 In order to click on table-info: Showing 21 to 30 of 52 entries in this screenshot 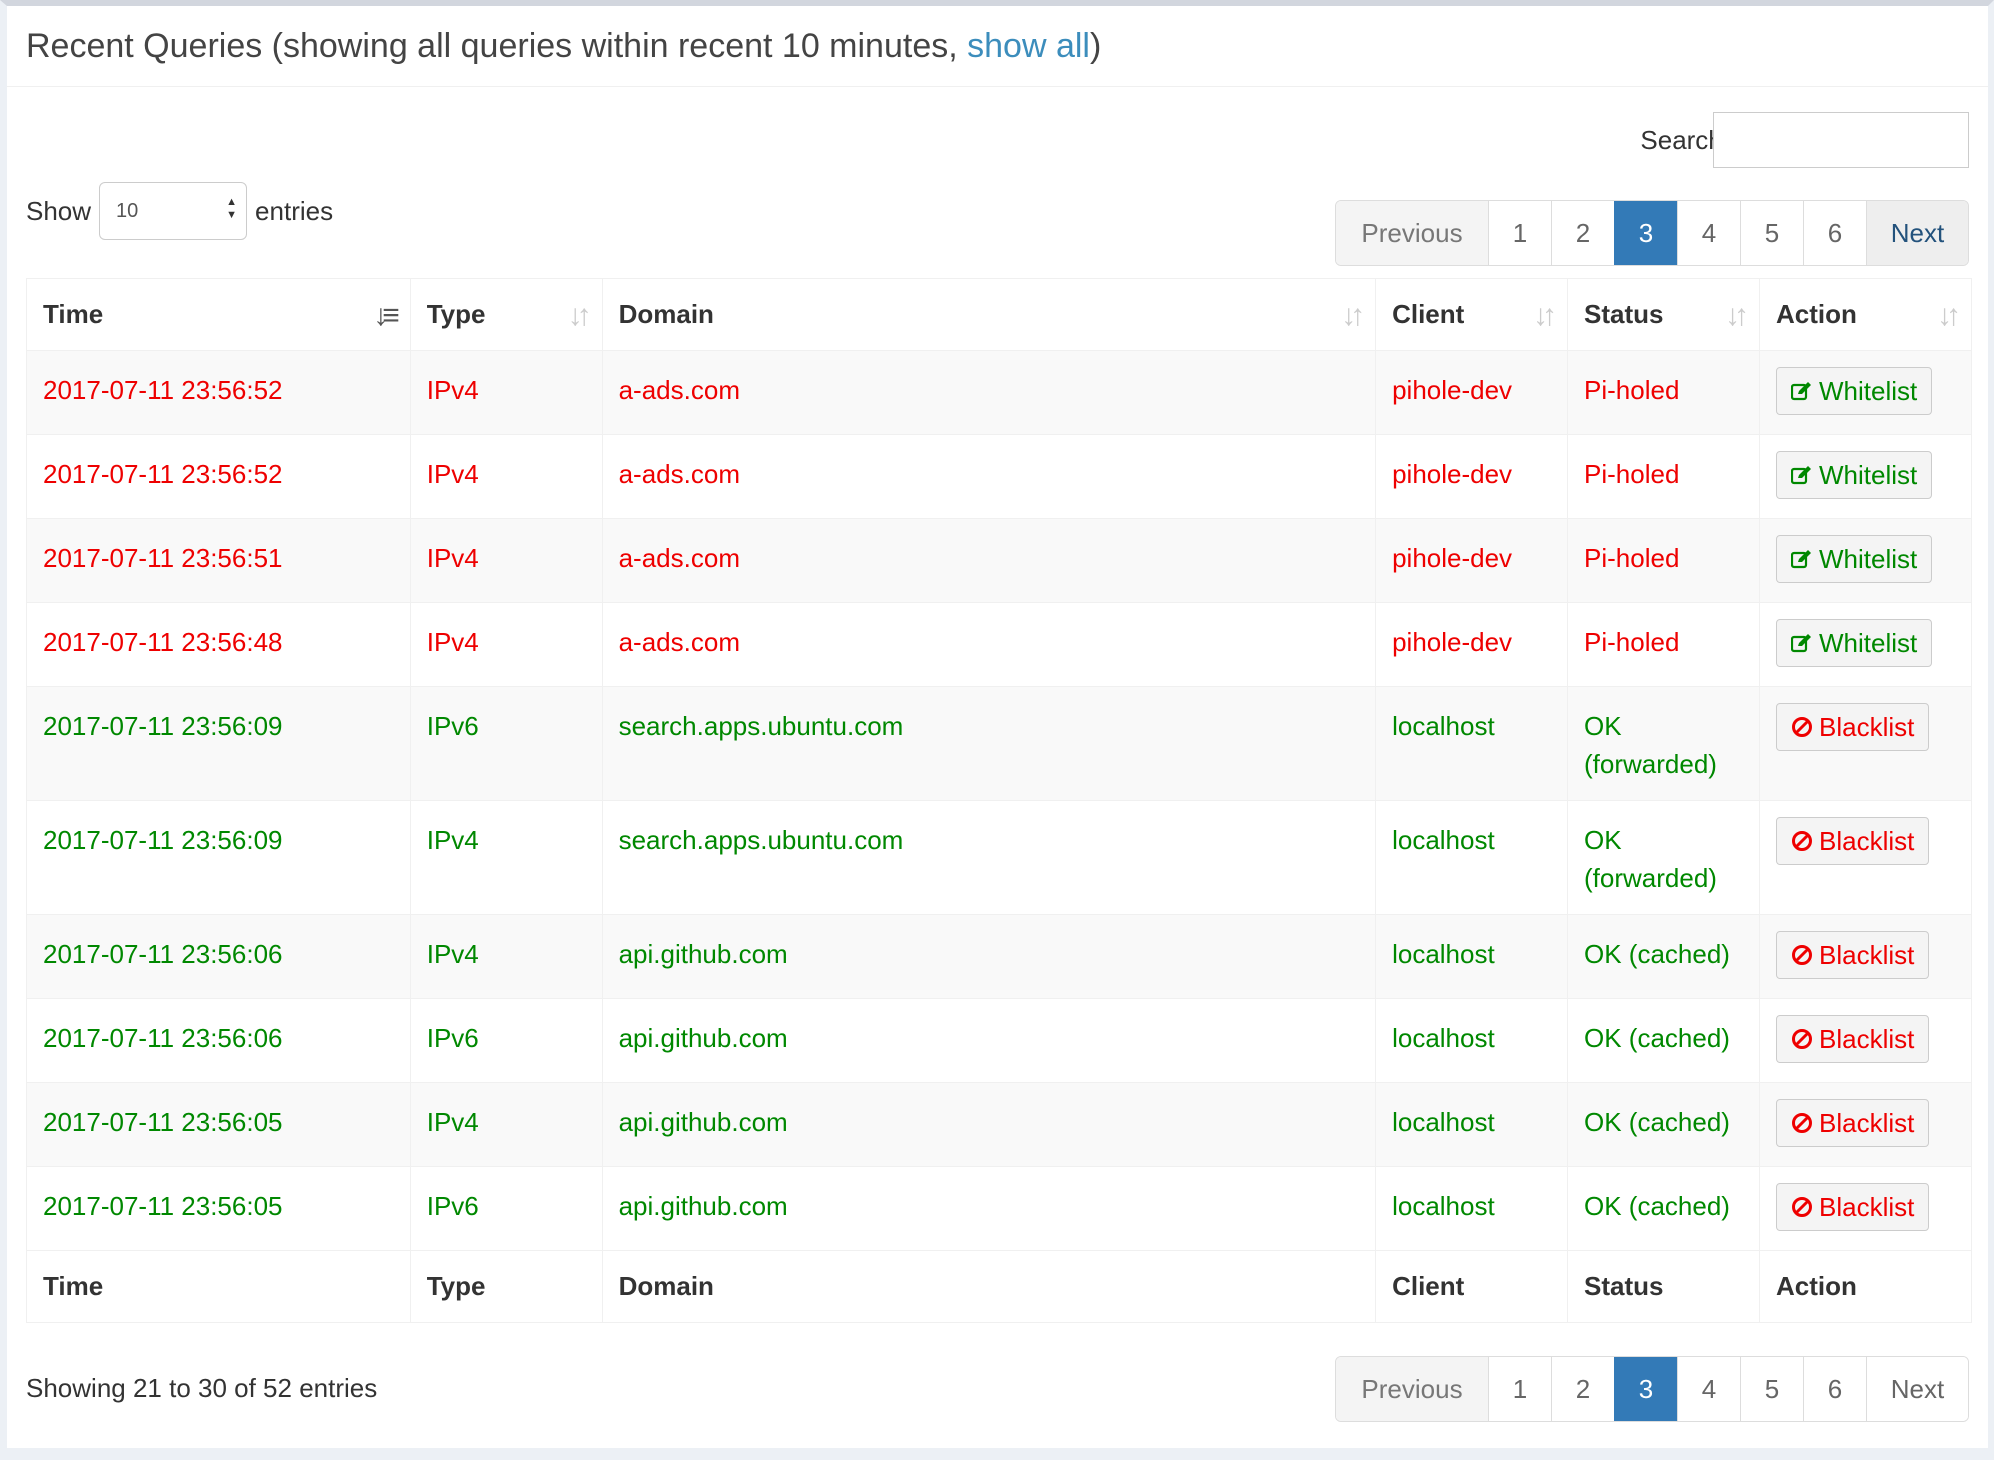, I will do `click(202, 1388)`.